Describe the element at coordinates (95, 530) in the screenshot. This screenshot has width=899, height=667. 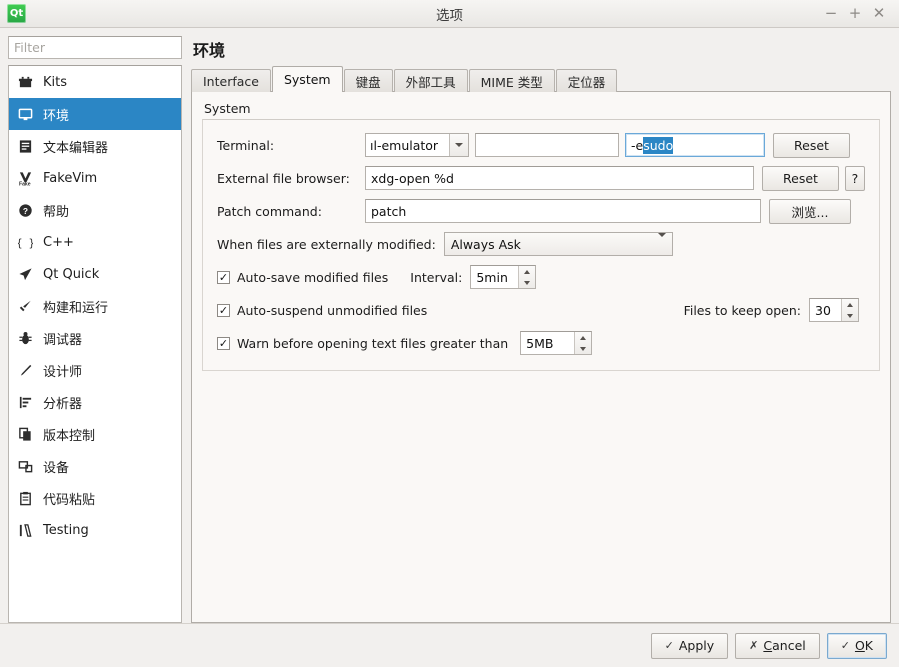
I see `sidebar-item-14: Testing` at that location.